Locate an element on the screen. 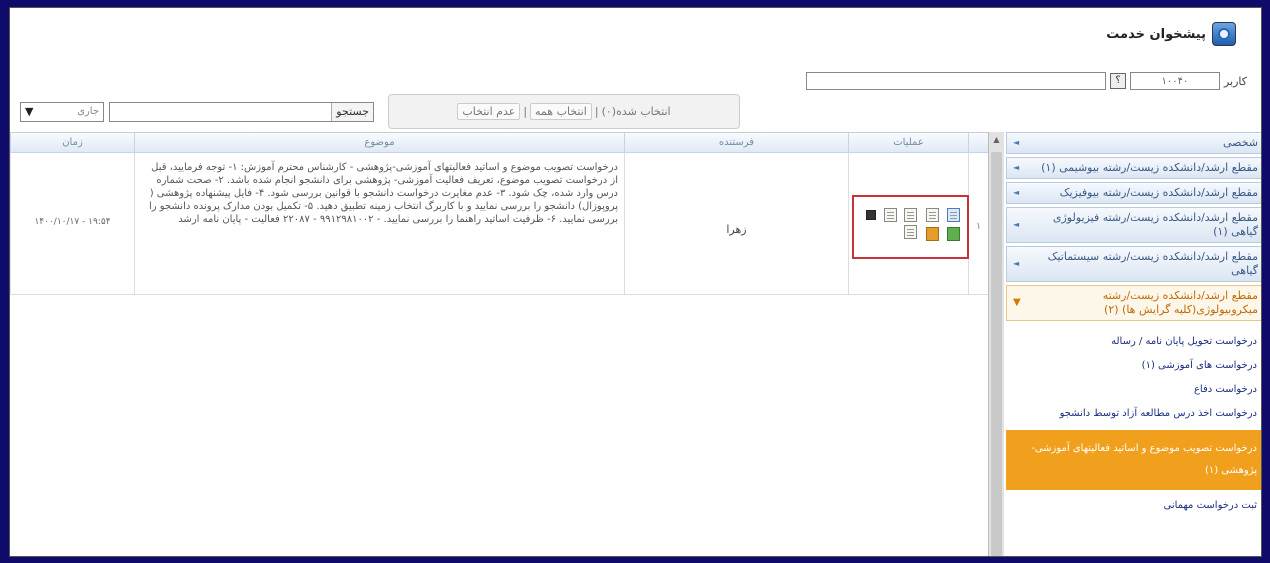 This screenshot has height=563, width=1270. column-header-time: زمان is located at coordinates (72, 142).